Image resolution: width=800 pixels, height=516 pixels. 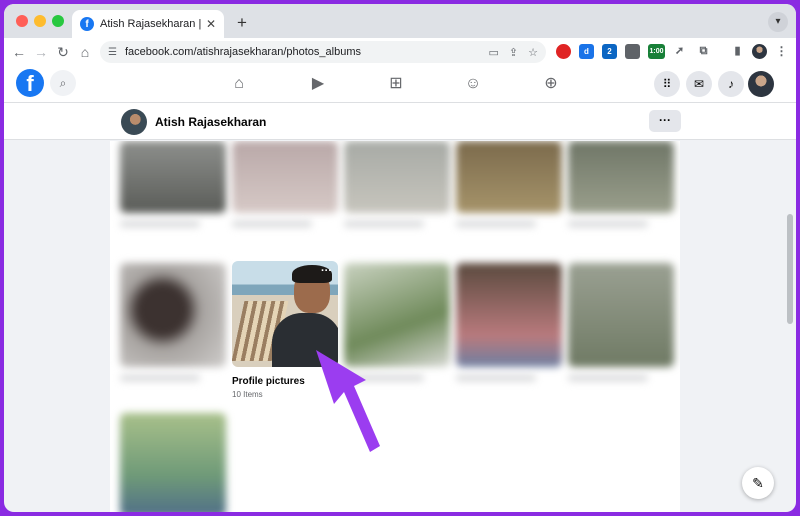 What do you see at coordinates (151, 24) in the screenshot?
I see `tab-title: Atish Rajasekharan | Facebook` at bounding box center [151, 24].